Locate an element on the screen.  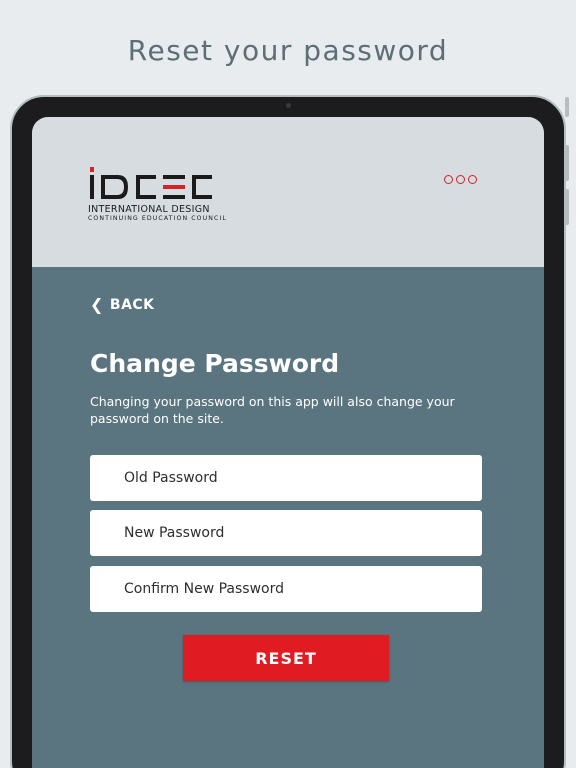
camera-dot is located at coordinates (288, 105).